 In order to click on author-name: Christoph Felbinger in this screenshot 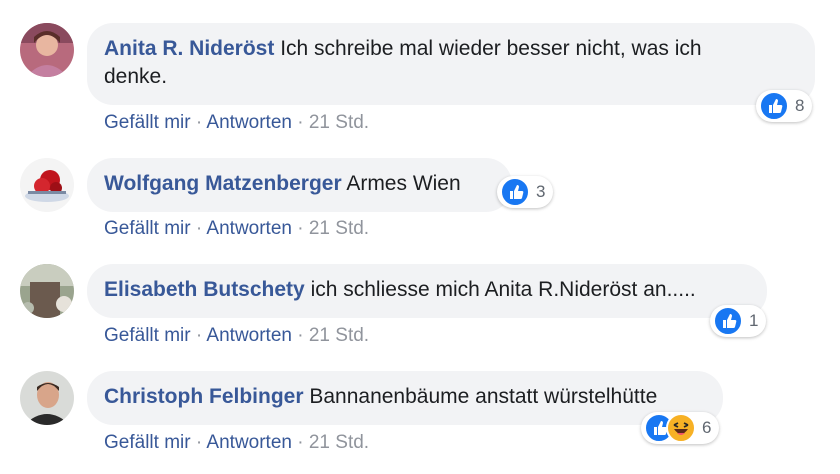, I will do `click(204, 396)`.